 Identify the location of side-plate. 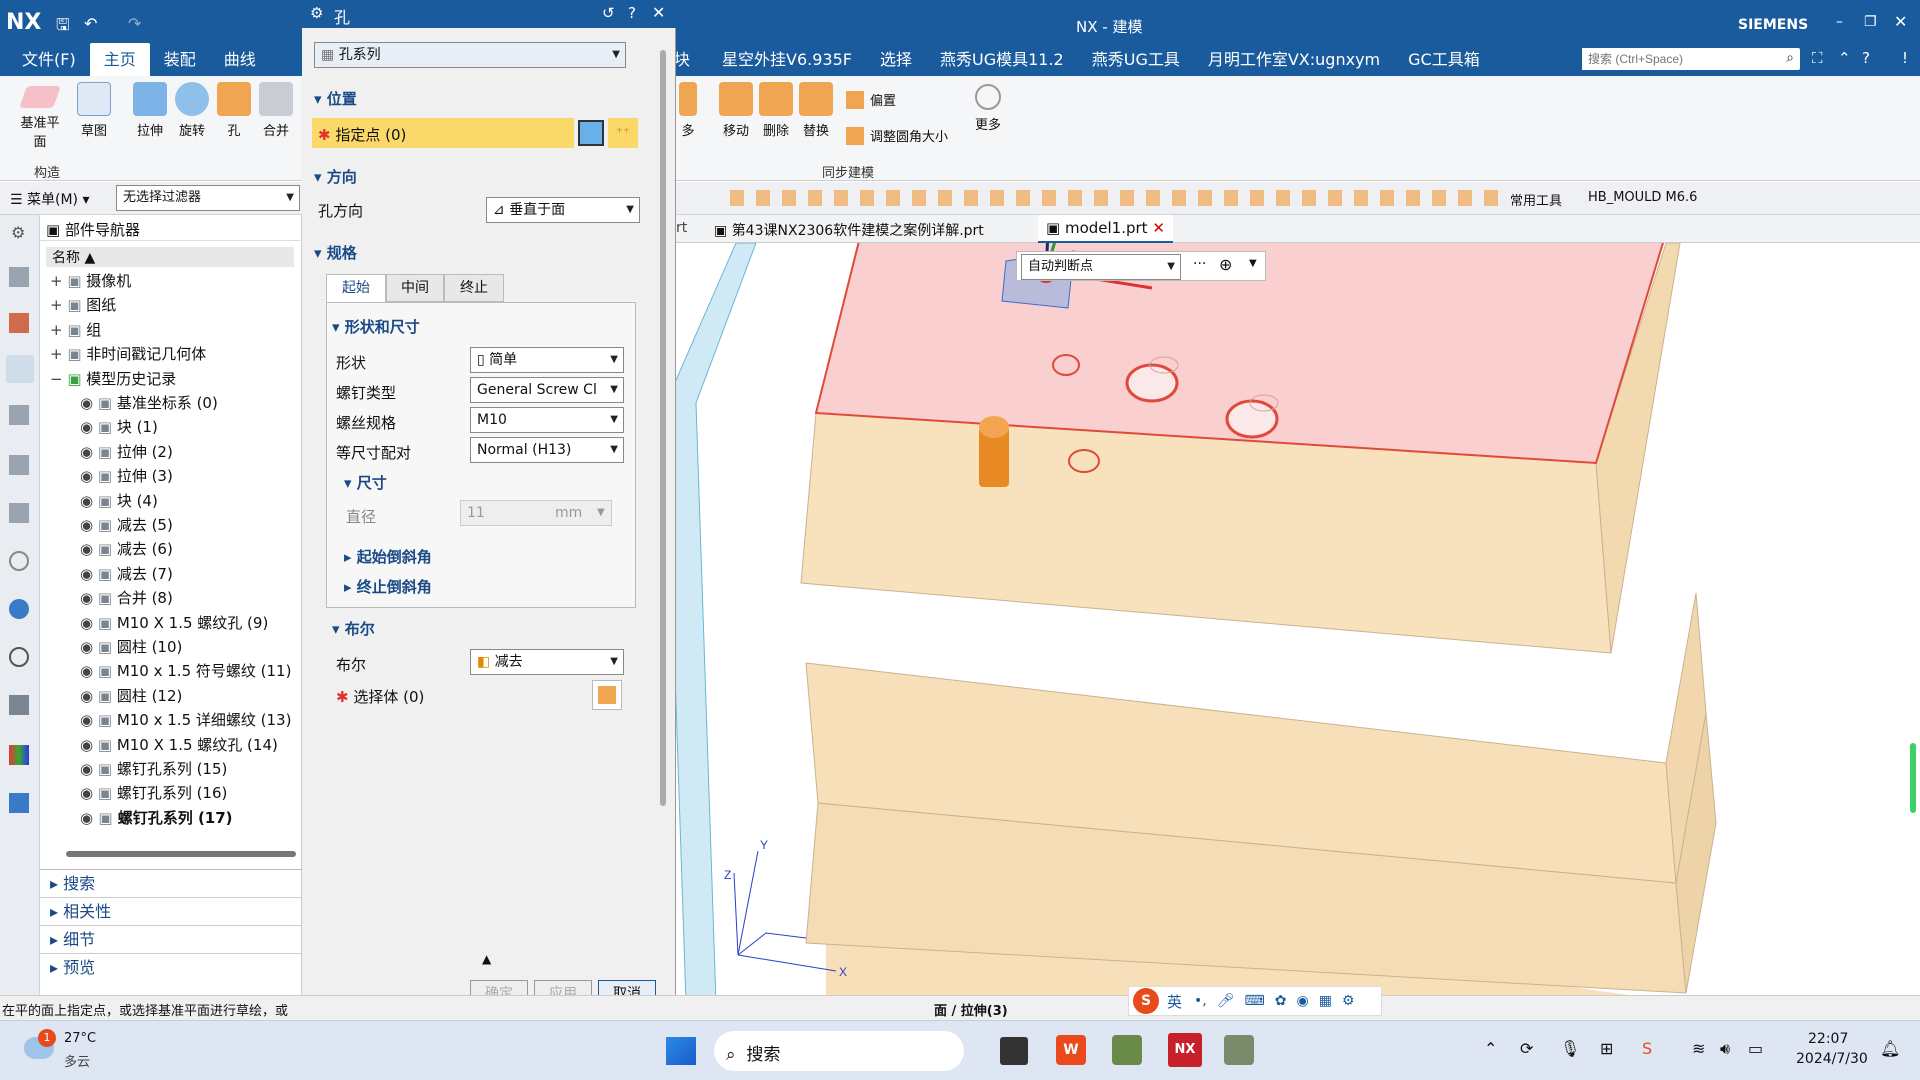
(716, 619).